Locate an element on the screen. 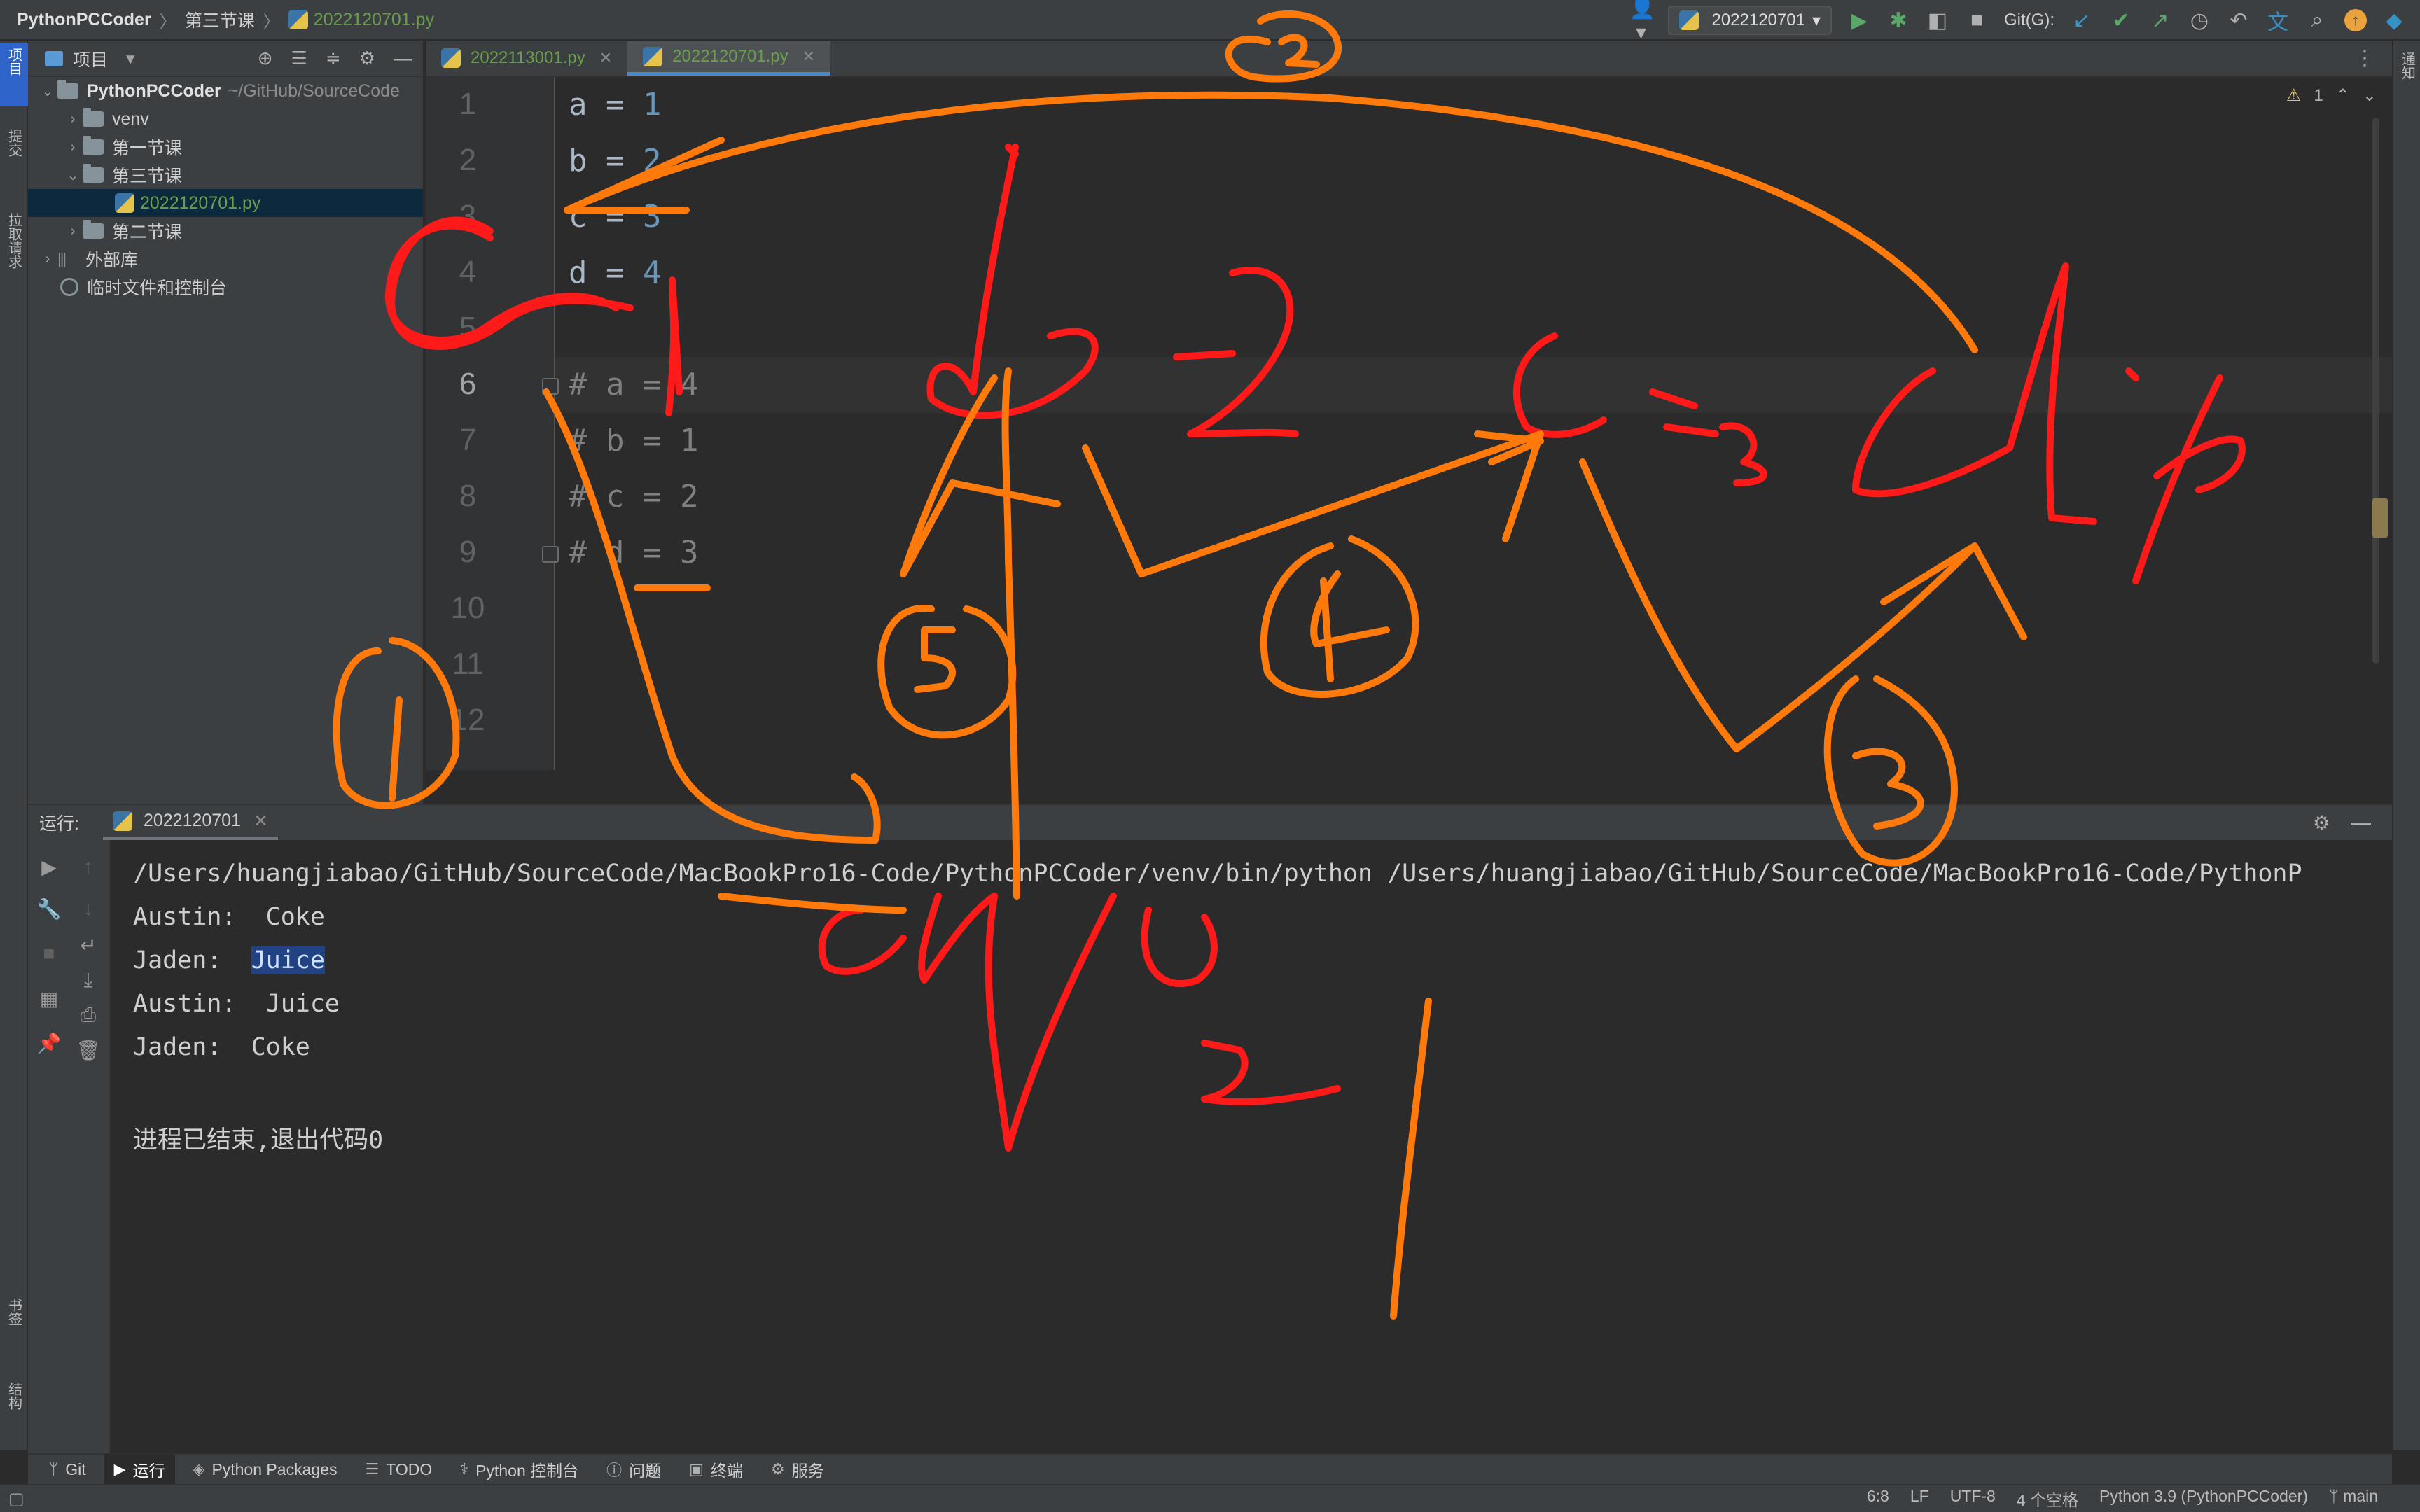 The height and width of the screenshot is (1512, 2420). pin-icon: 📌 is located at coordinates (49, 1043).